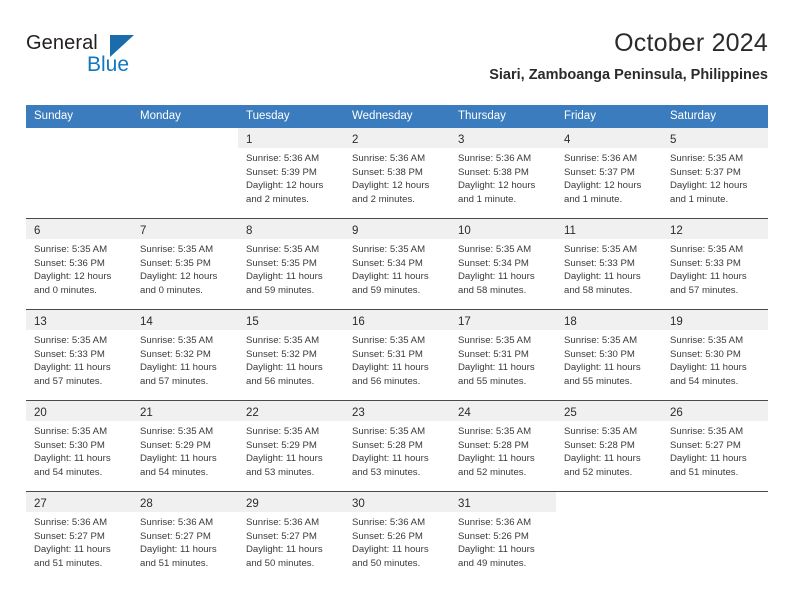 The height and width of the screenshot is (612, 792). What do you see at coordinates (291, 116) in the screenshot?
I see `weekday-header-tuesday: Tuesday` at bounding box center [291, 116].